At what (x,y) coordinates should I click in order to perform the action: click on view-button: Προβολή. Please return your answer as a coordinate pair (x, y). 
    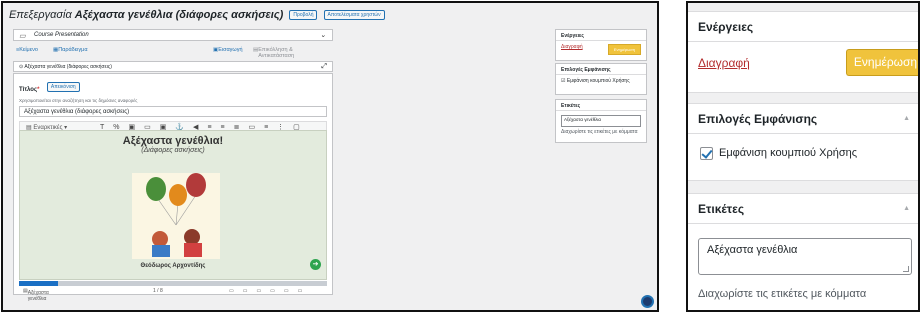
    Looking at the image, I should click on (303, 15).